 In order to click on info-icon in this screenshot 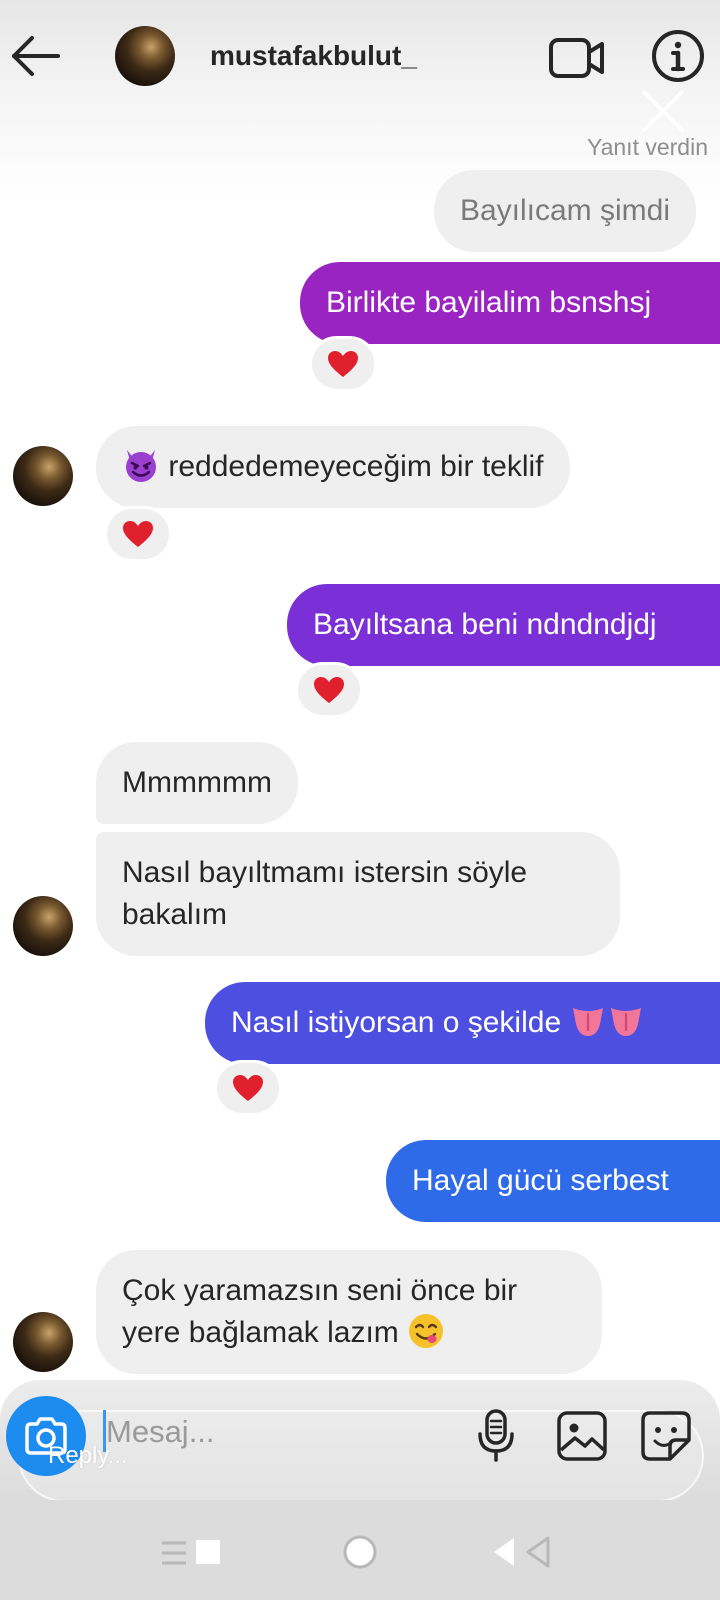, I will do `click(678, 56)`.